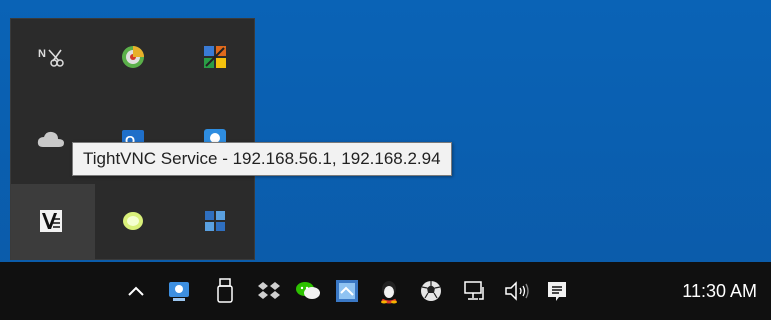  What do you see at coordinates (51, 57) in the screenshot?
I see `network-scissors-icon: N` at bounding box center [51, 57].